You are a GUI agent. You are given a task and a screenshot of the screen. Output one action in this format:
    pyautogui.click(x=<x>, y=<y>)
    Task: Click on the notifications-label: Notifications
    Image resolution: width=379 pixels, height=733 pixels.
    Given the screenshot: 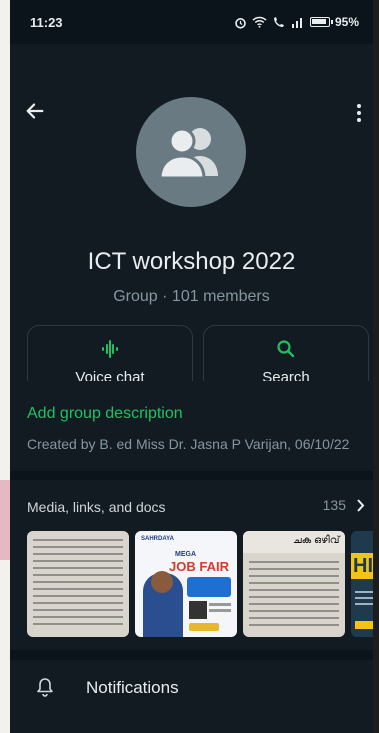 What is the action you would take?
    pyautogui.click(x=132, y=687)
    